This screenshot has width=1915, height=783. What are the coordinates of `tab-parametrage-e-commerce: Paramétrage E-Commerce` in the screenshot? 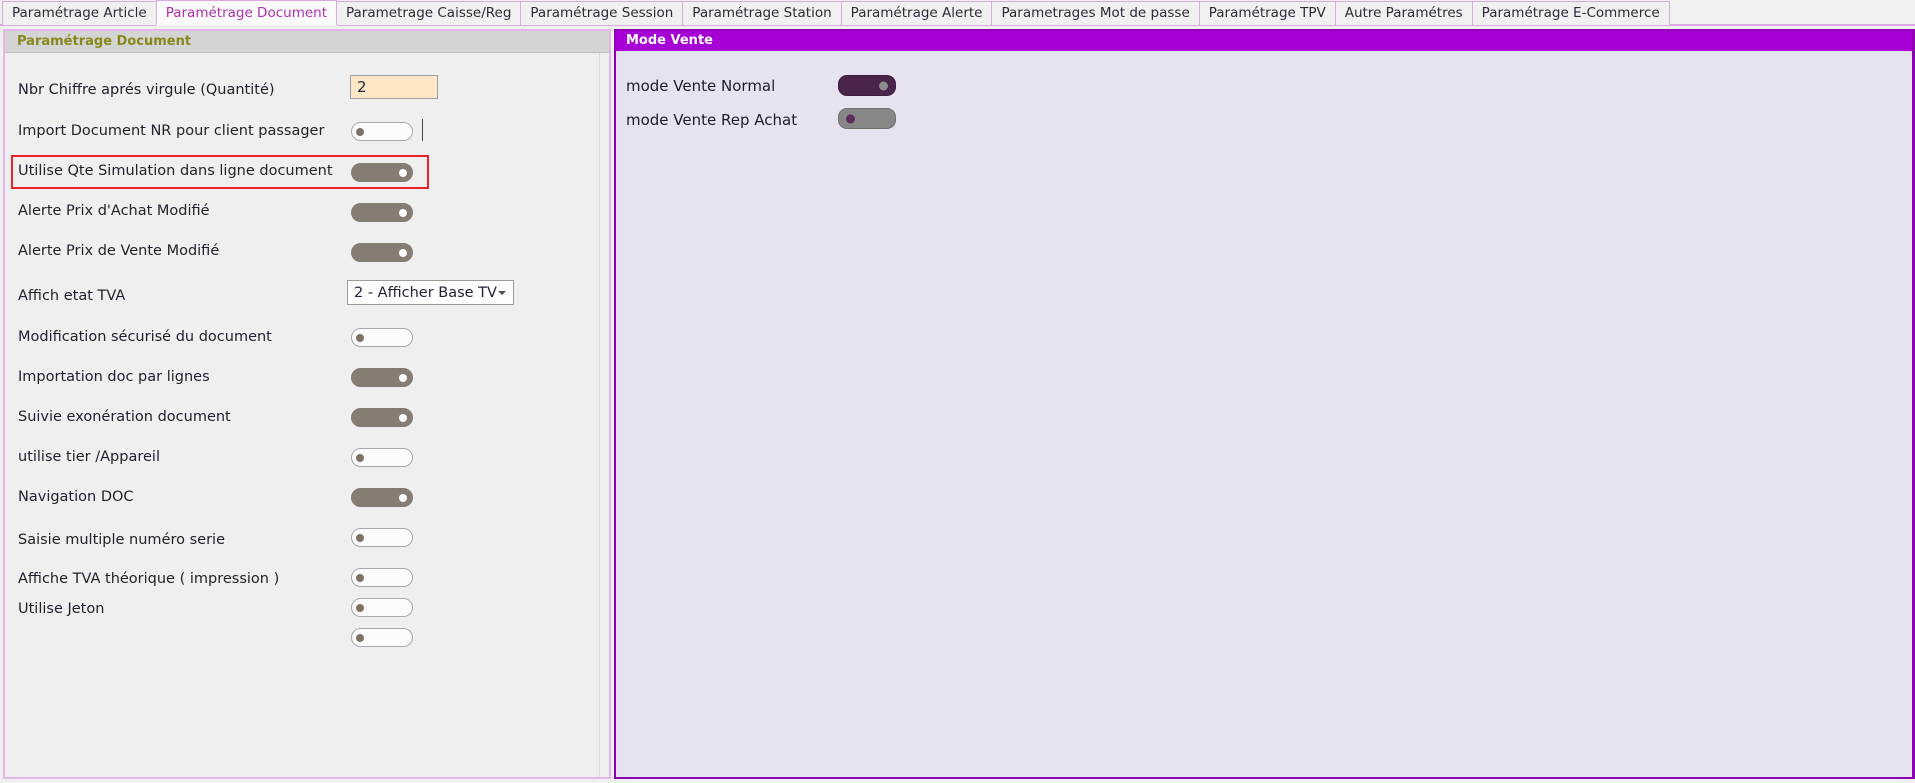 It's located at (1570, 13).